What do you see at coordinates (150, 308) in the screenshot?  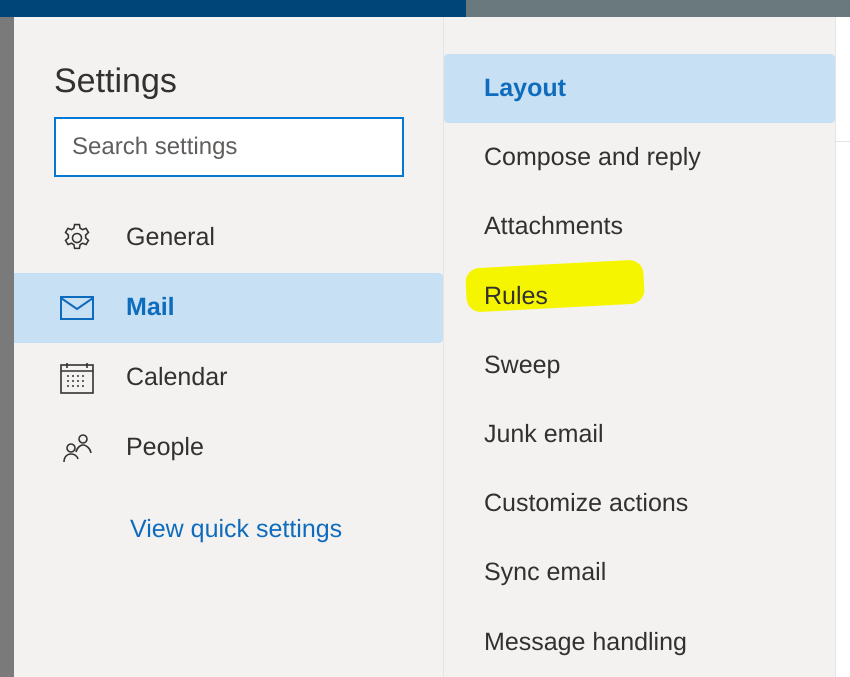 I see `category-label: Mail` at bounding box center [150, 308].